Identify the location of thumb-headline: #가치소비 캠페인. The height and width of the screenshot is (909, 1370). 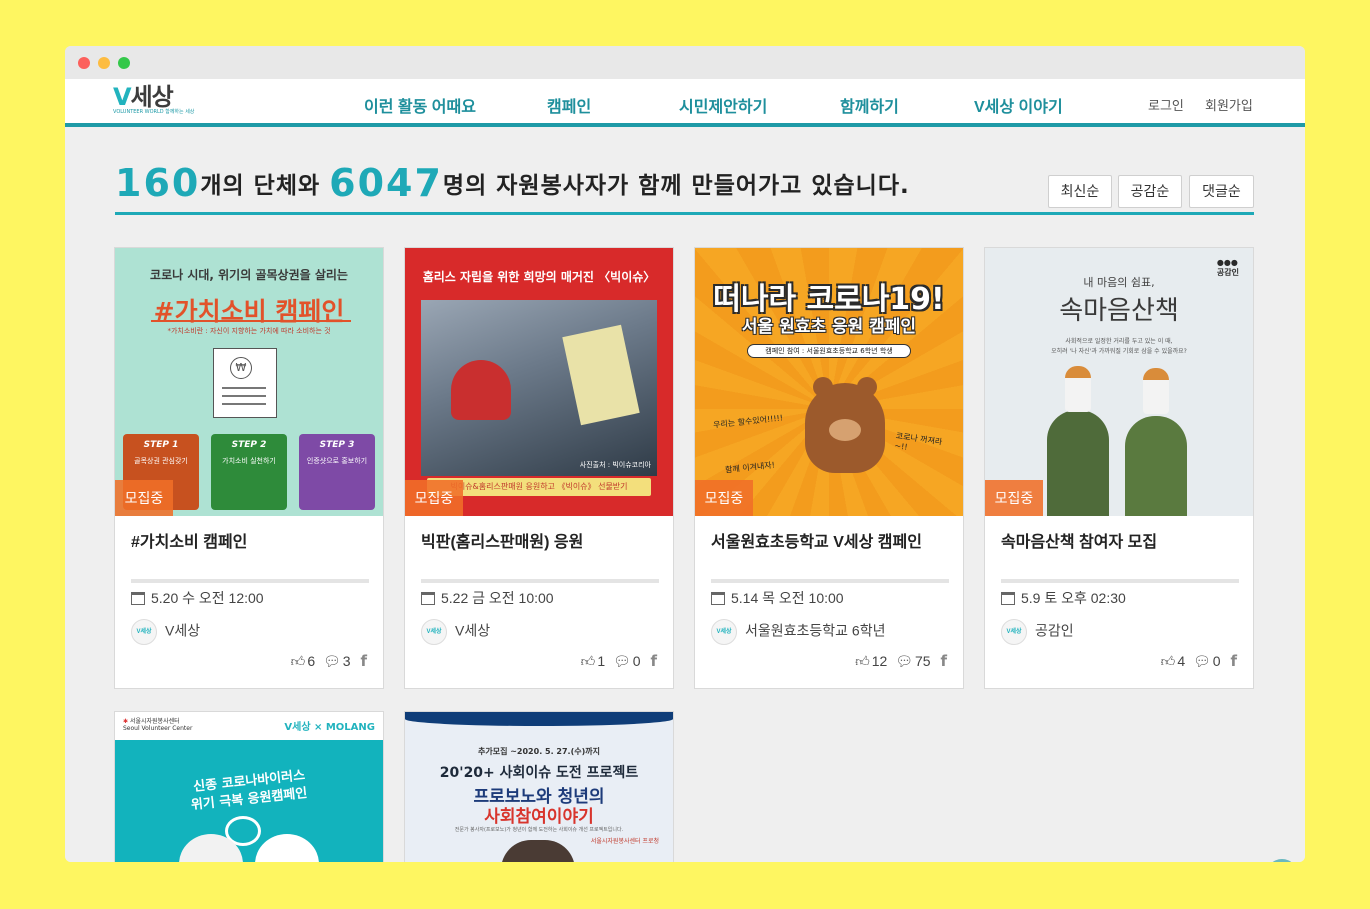
(249, 311).